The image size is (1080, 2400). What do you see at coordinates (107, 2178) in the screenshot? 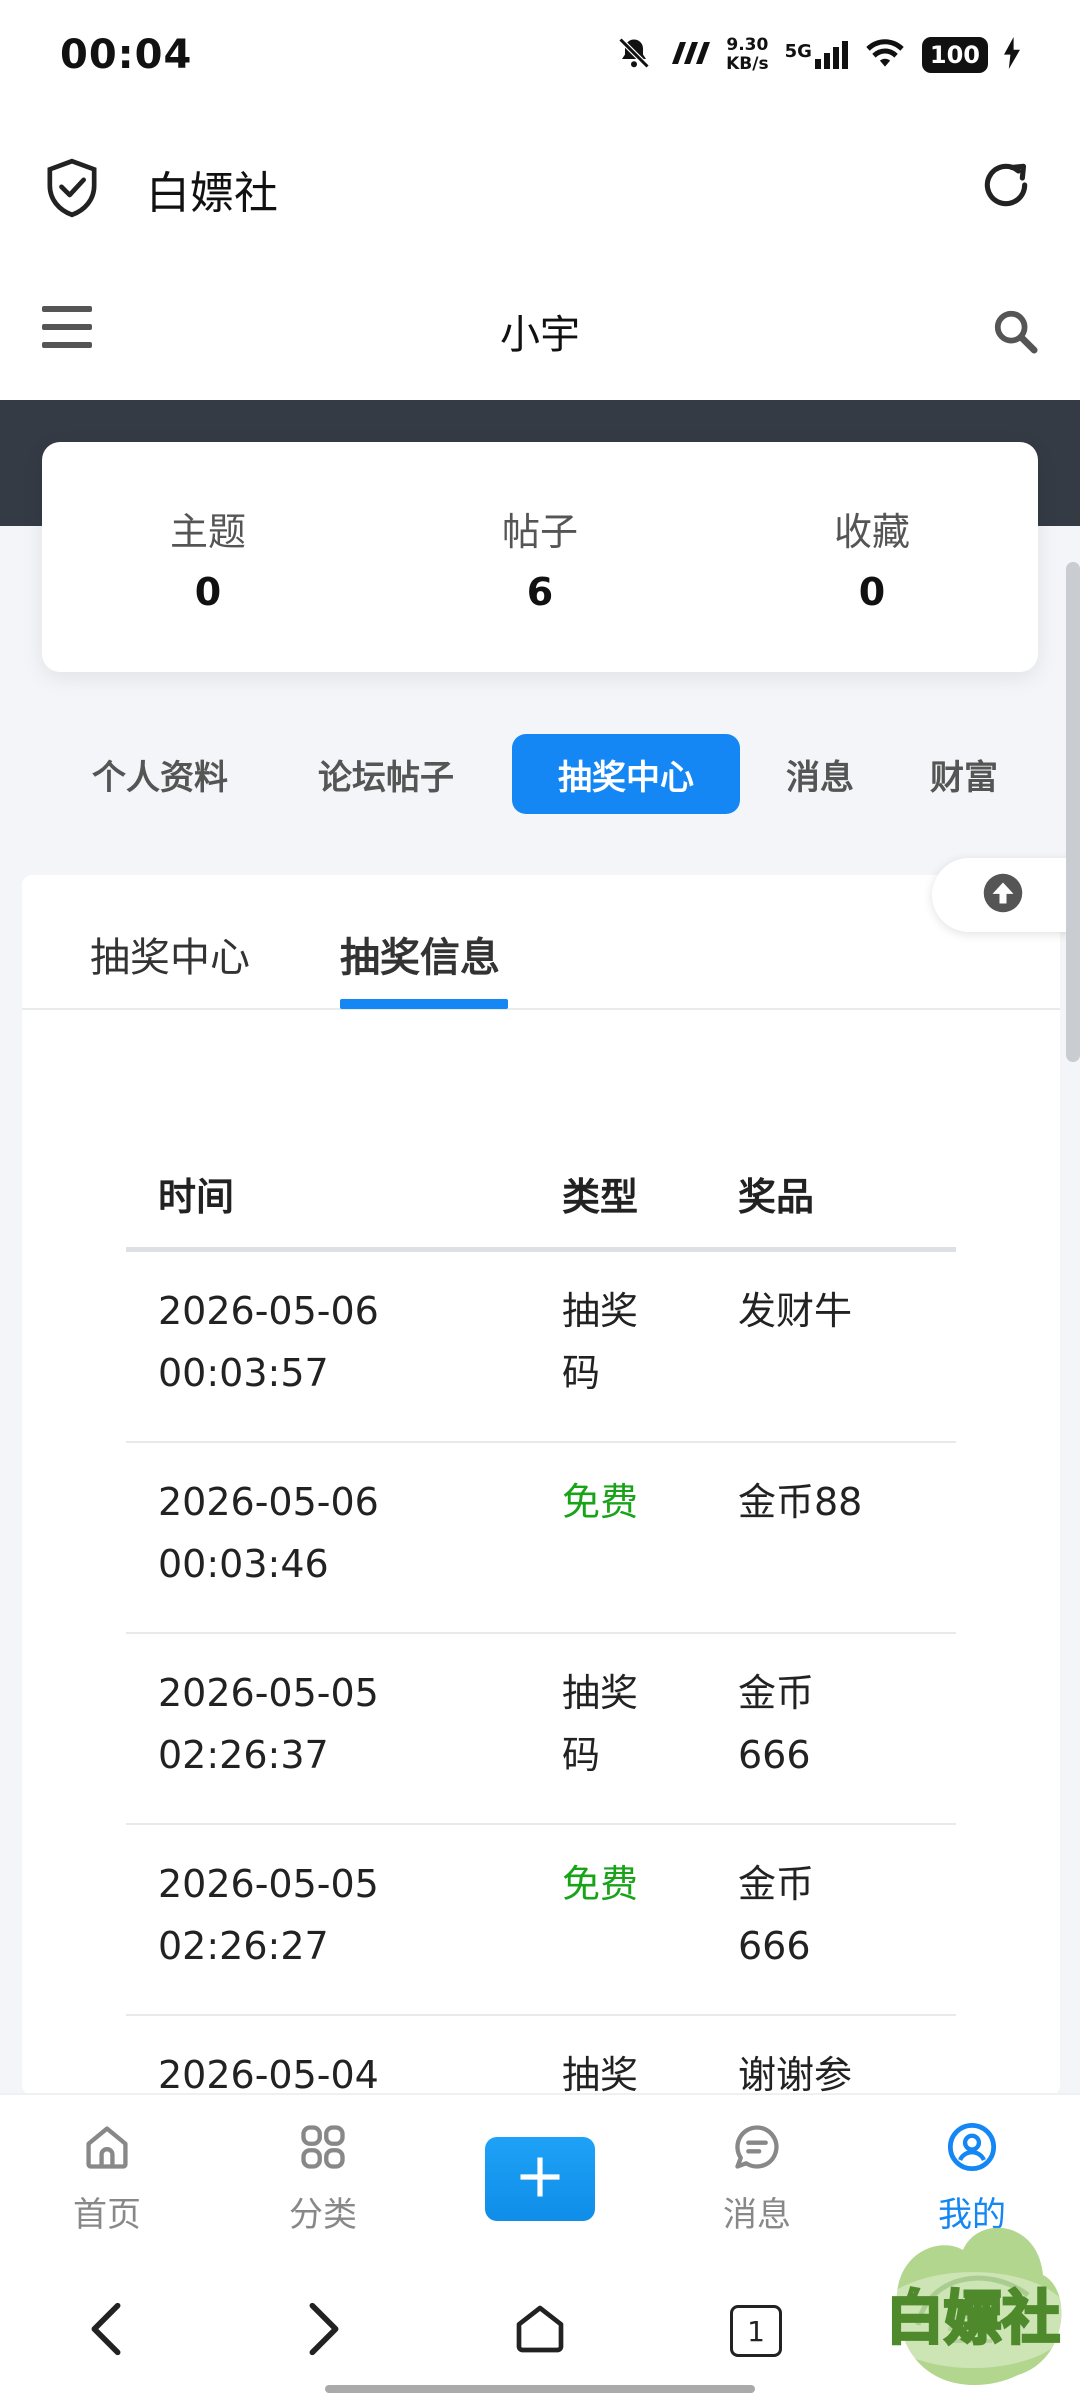
I see `nav-home: 首页` at bounding box center [107, 2178].